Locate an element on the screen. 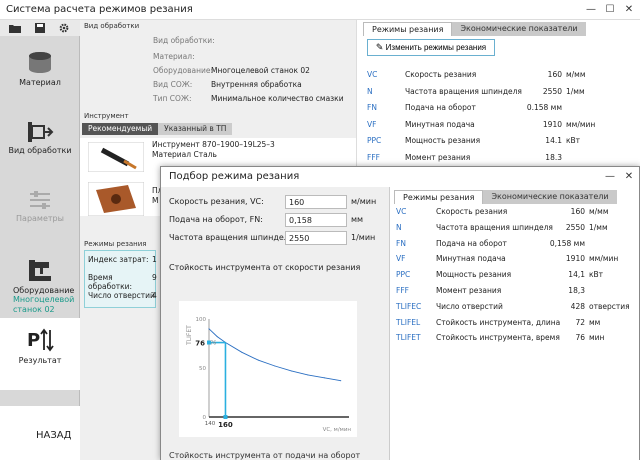 The image size is (640, 460). vc-label: Скорость резания, VC: is located at coordinates (216, 201).